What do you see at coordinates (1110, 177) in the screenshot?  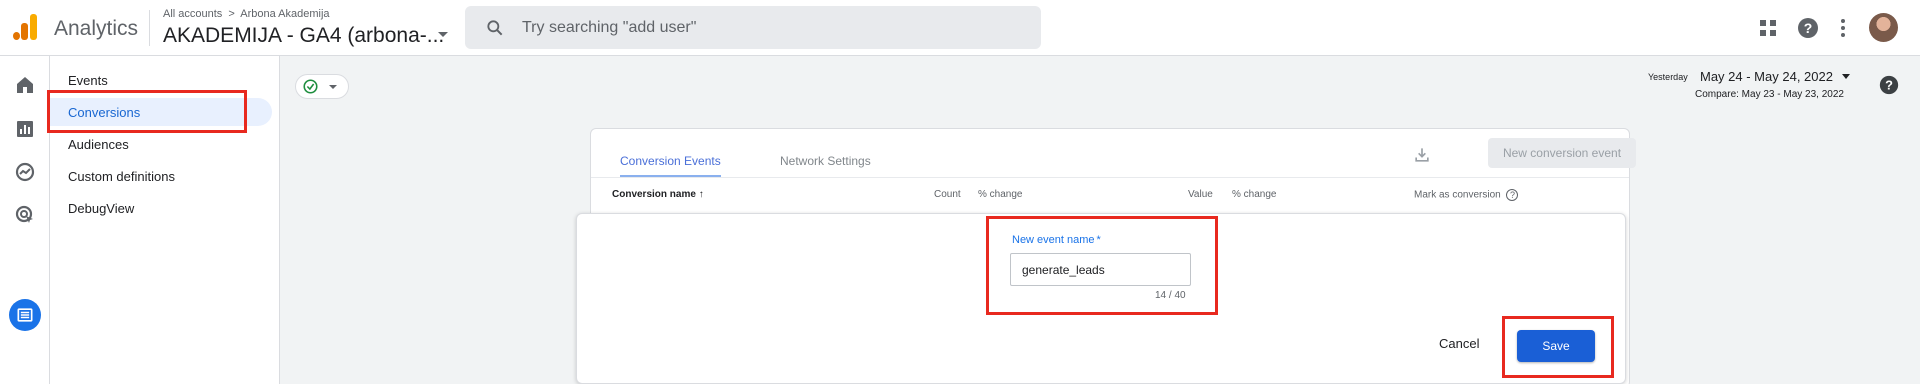 I see `table-divider` at bounding box center [1110, 177].